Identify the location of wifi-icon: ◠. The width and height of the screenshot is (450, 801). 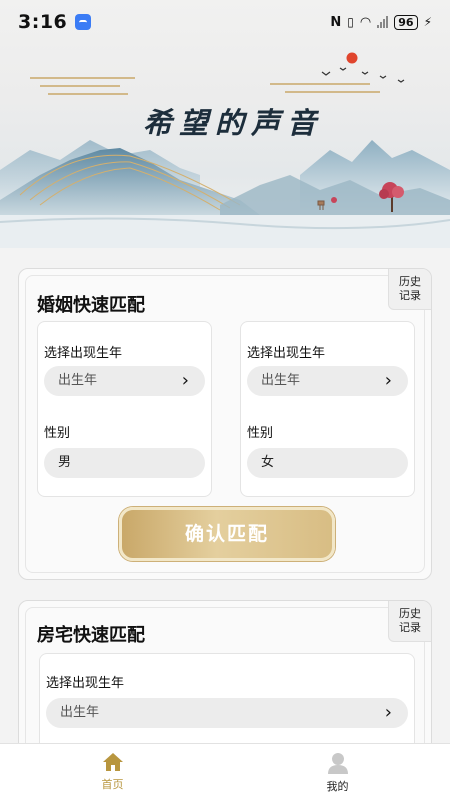
(365, 22).